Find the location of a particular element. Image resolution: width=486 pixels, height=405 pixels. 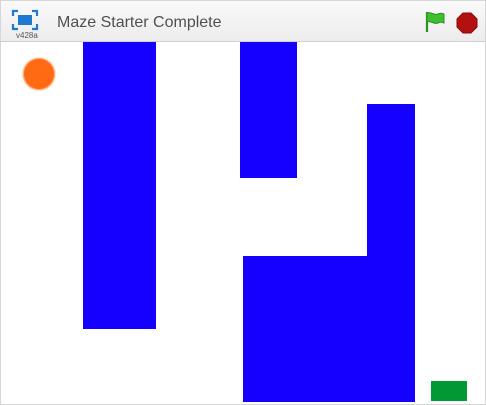

maze-wall-top-middle is located at coordinates (268, 110).